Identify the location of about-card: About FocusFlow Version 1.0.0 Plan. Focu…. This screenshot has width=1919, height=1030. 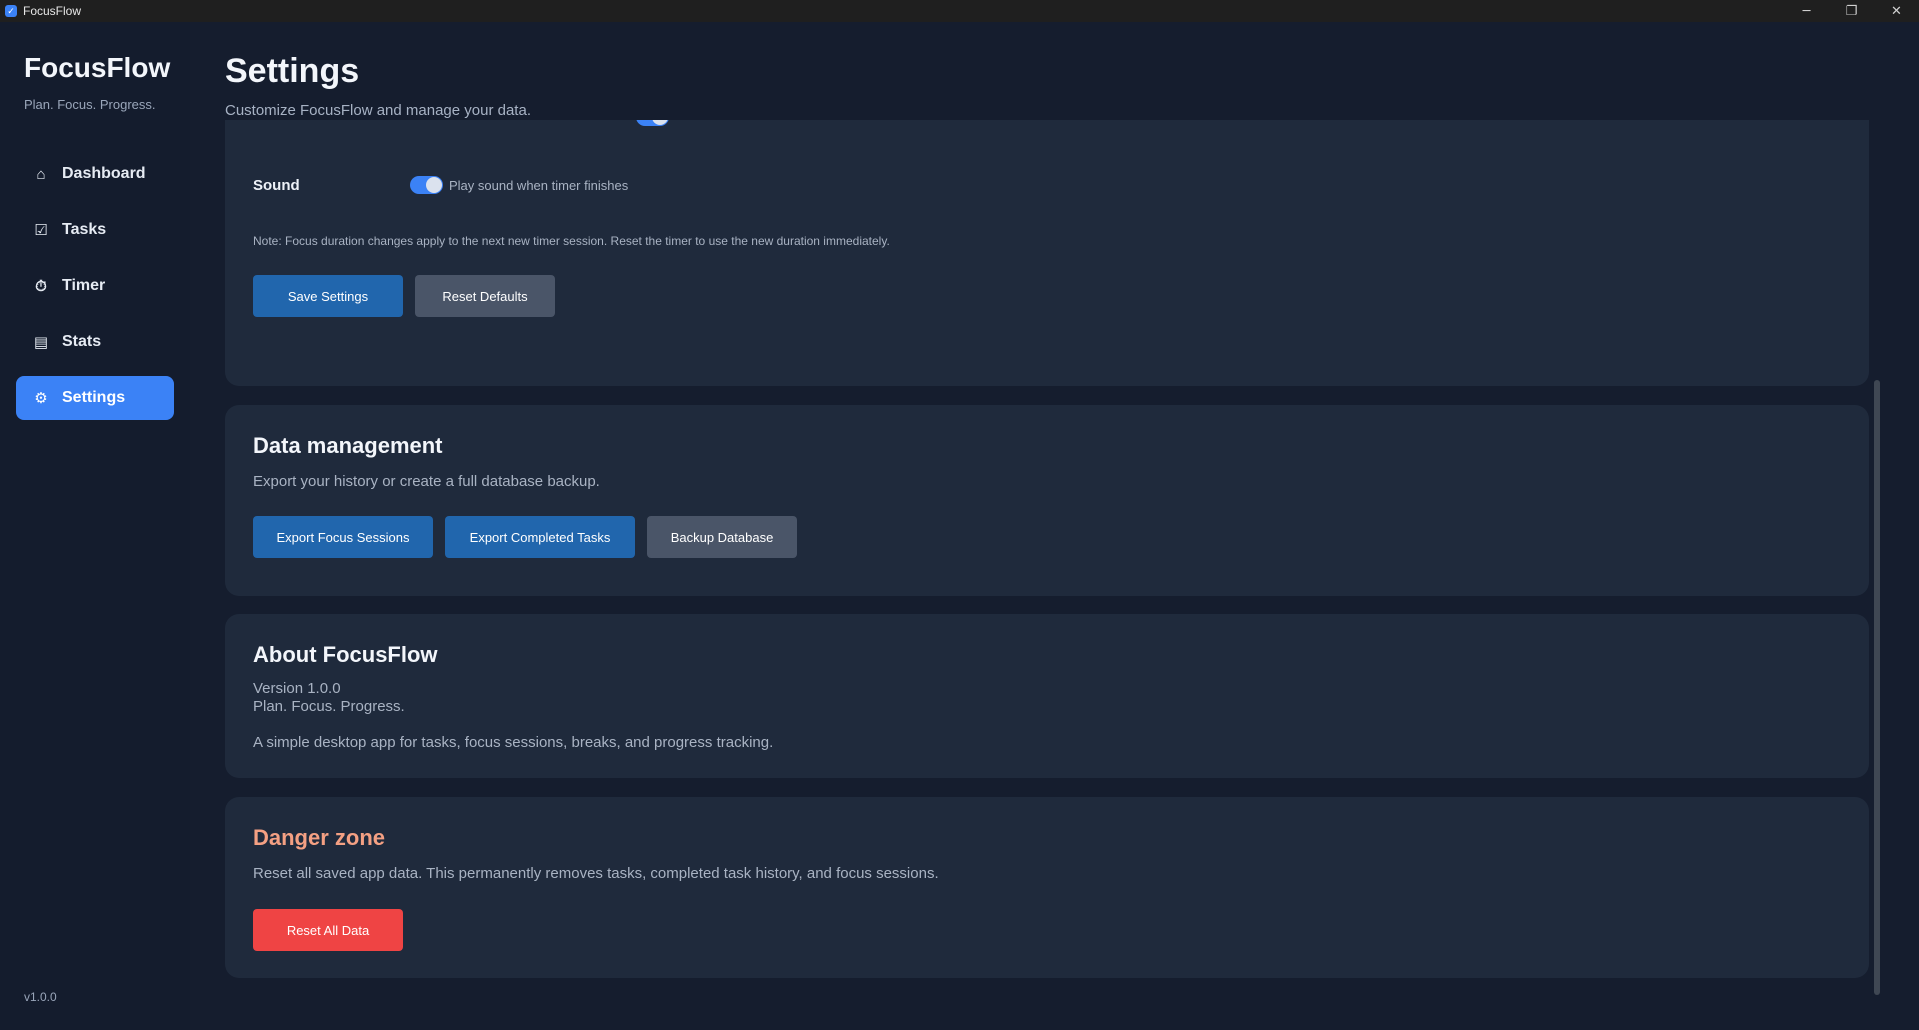
(1047, 696).